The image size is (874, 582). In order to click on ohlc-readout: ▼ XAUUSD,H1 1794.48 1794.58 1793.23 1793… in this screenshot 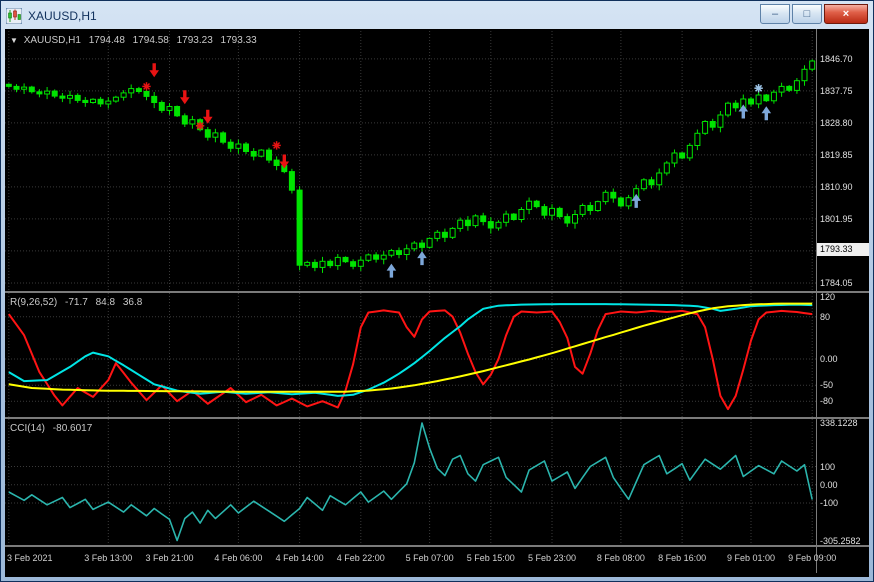, I will do `click(136, 40)`.